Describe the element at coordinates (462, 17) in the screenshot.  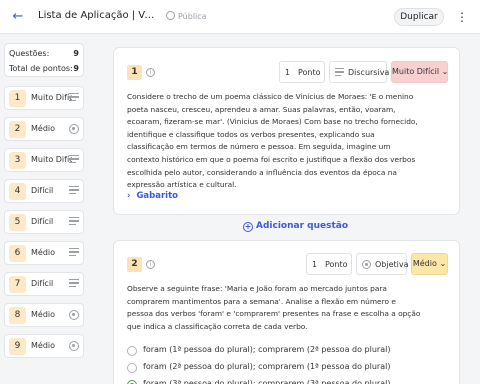
I see `more-options-icon: ⋮` at that location.